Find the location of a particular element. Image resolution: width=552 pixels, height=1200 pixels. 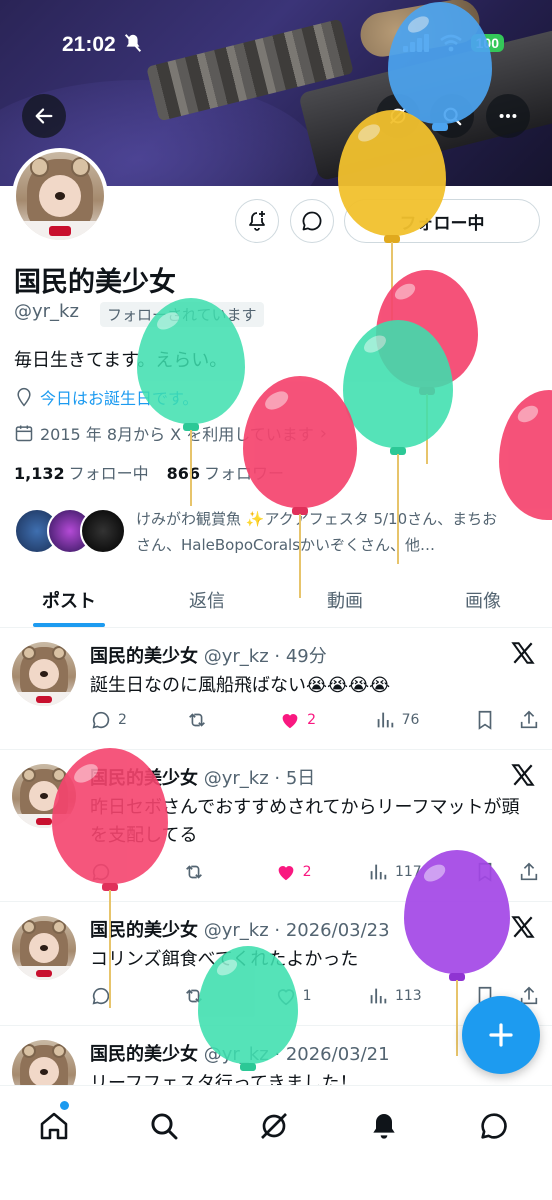

post-meta: @yr_kz · 49分 is located at coordinates (265, 656).